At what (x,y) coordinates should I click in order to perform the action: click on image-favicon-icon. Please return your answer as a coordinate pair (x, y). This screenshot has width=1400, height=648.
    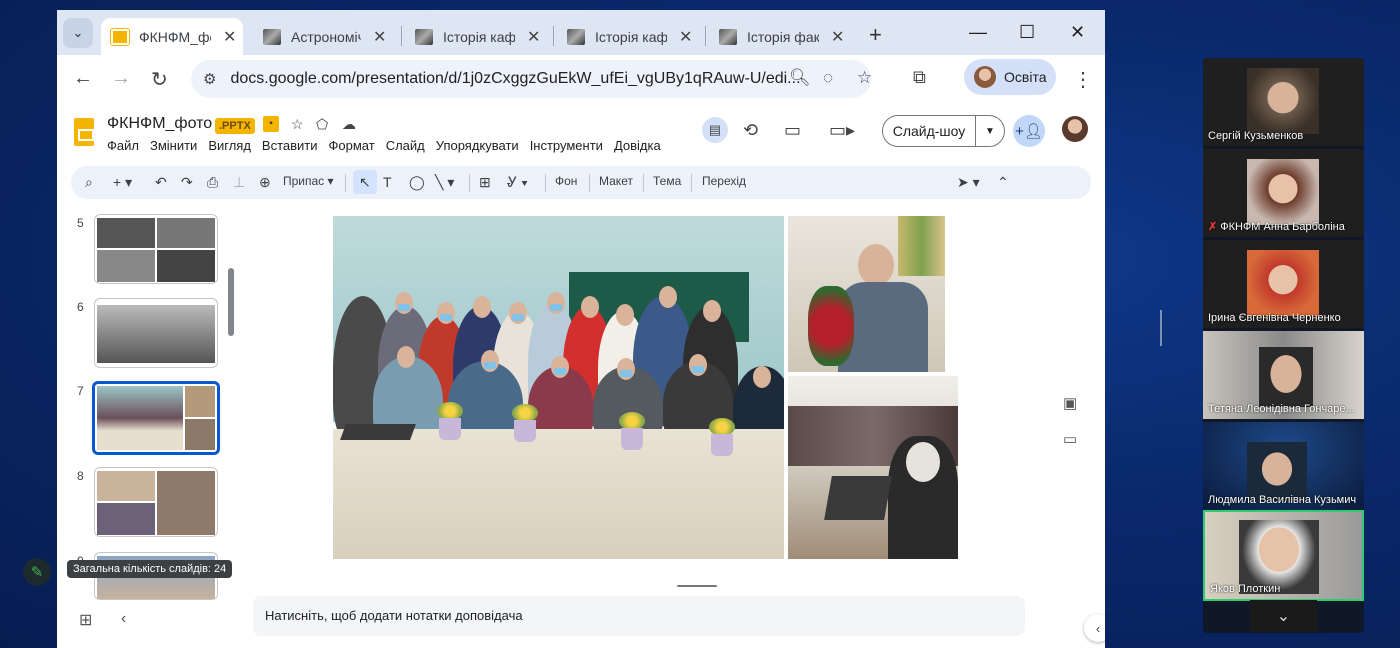
    Looking at the image, I should click on (272, 36).